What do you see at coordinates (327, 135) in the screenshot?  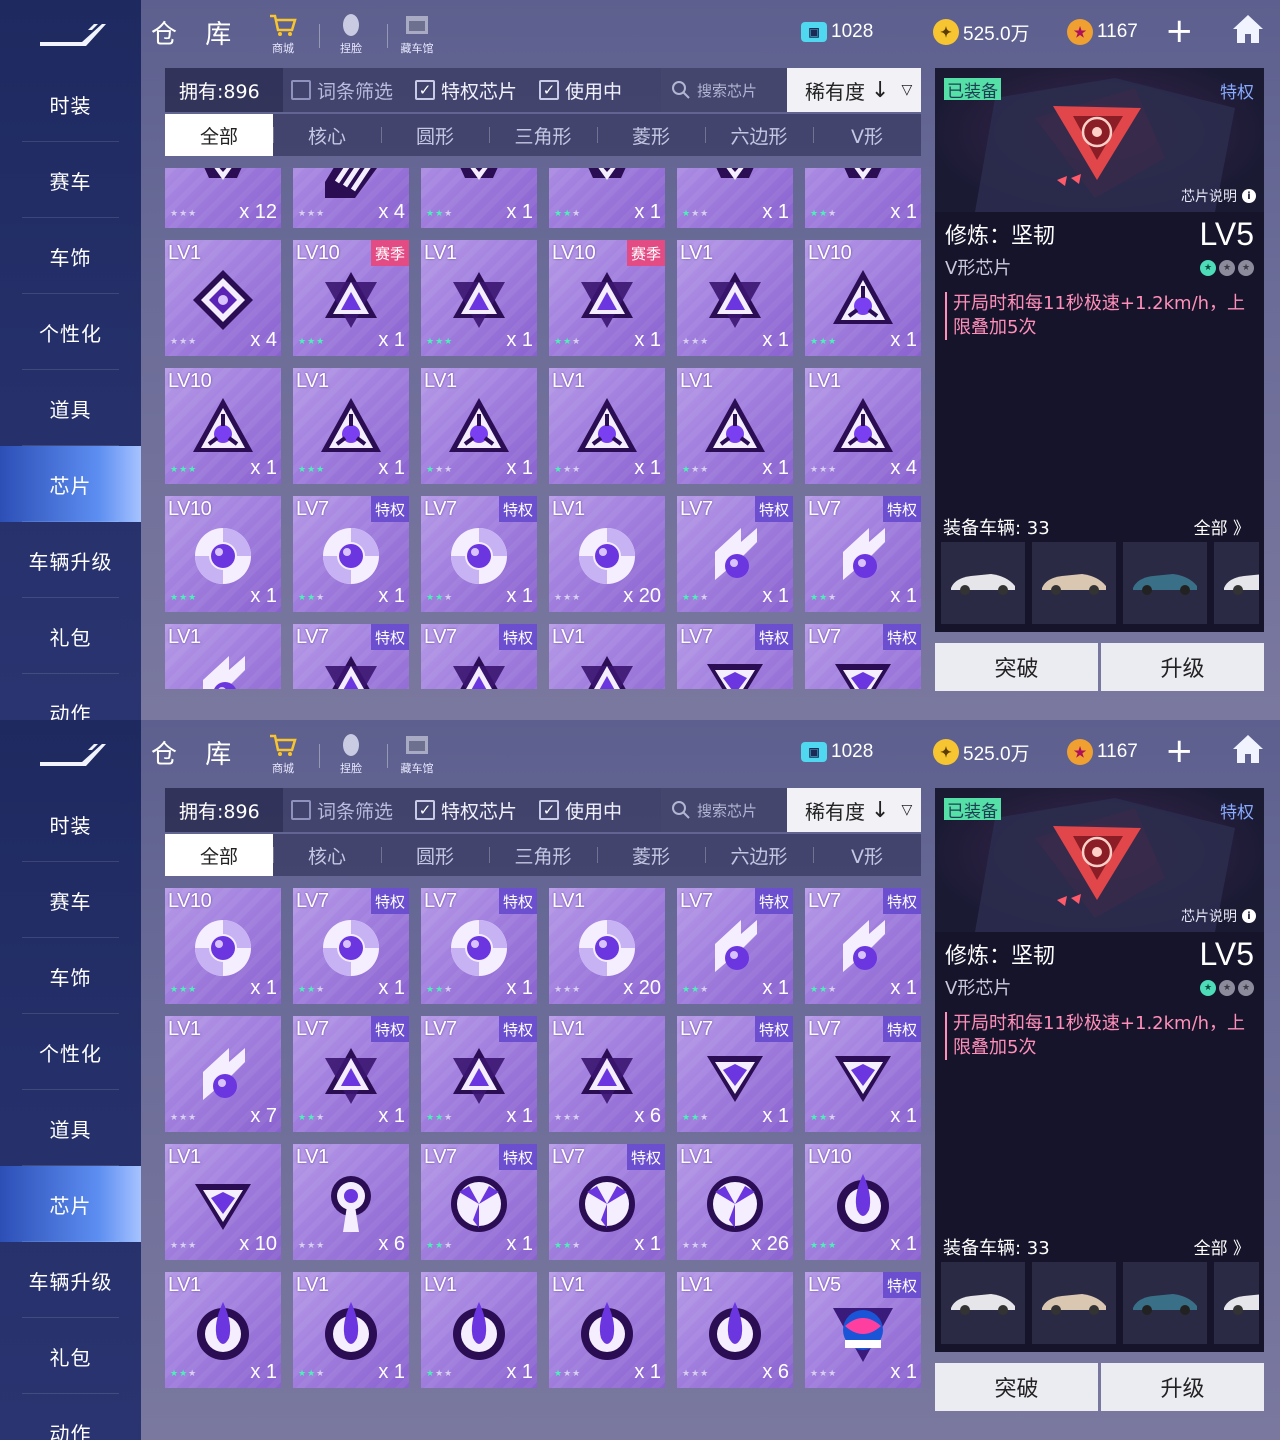 I see `tab-core: 核心` at bounding box center [327, 135].